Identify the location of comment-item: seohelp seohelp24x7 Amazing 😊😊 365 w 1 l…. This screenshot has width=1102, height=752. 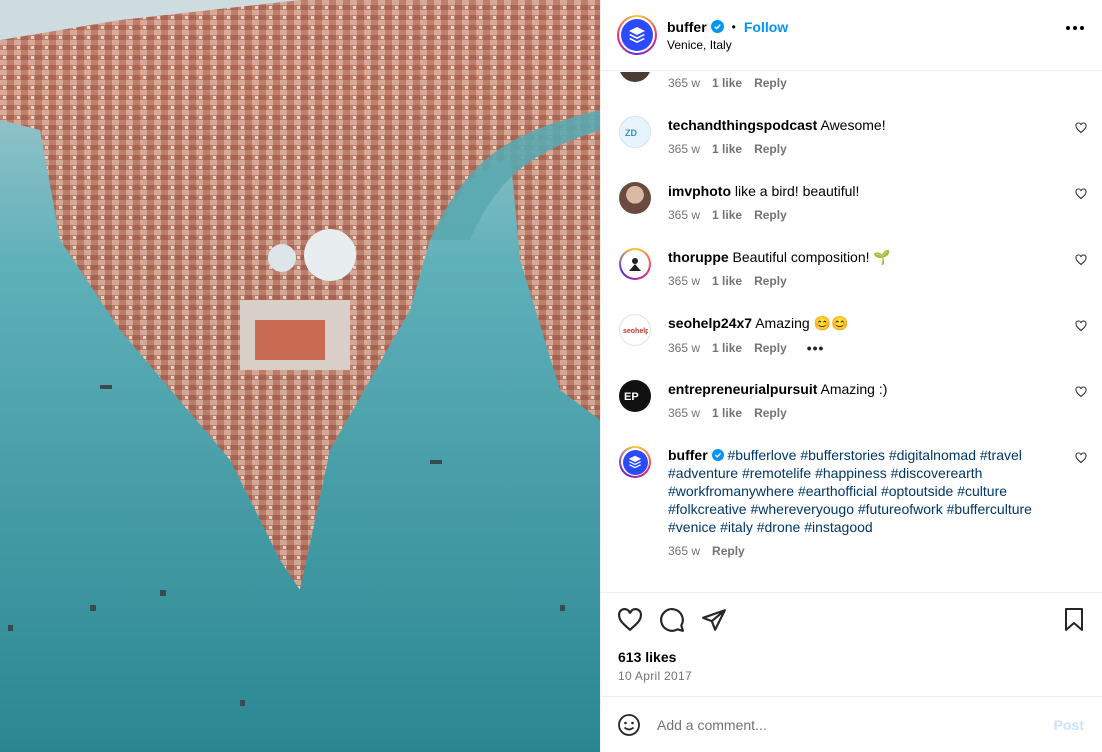
(854, 335).